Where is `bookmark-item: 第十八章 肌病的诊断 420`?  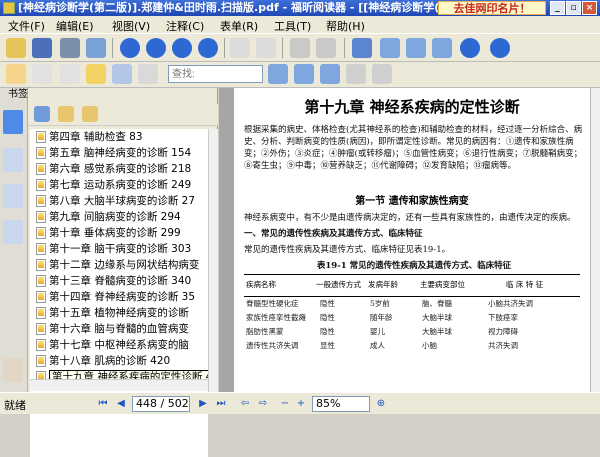 bookmark-item: 第十八章 肌病的诊断 420 is located at coordinates (119, 361).